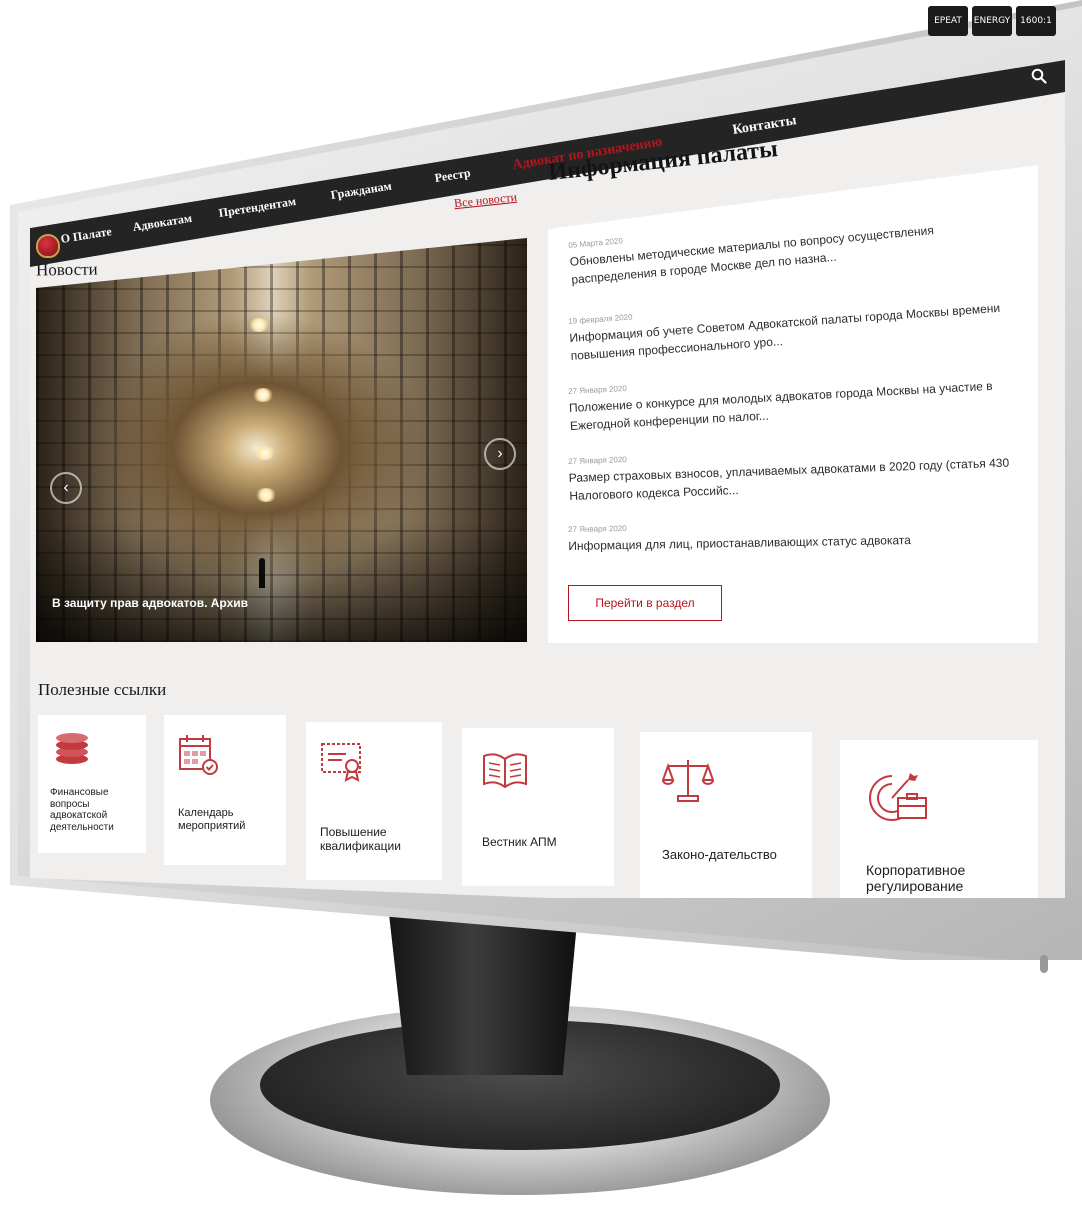 The height and width of the screenshot is (1215, 1082). Describe the element at coordinates (538, 807) in the screenshot. I see `link-card-bulletin: Вестник АПМ` at that location.